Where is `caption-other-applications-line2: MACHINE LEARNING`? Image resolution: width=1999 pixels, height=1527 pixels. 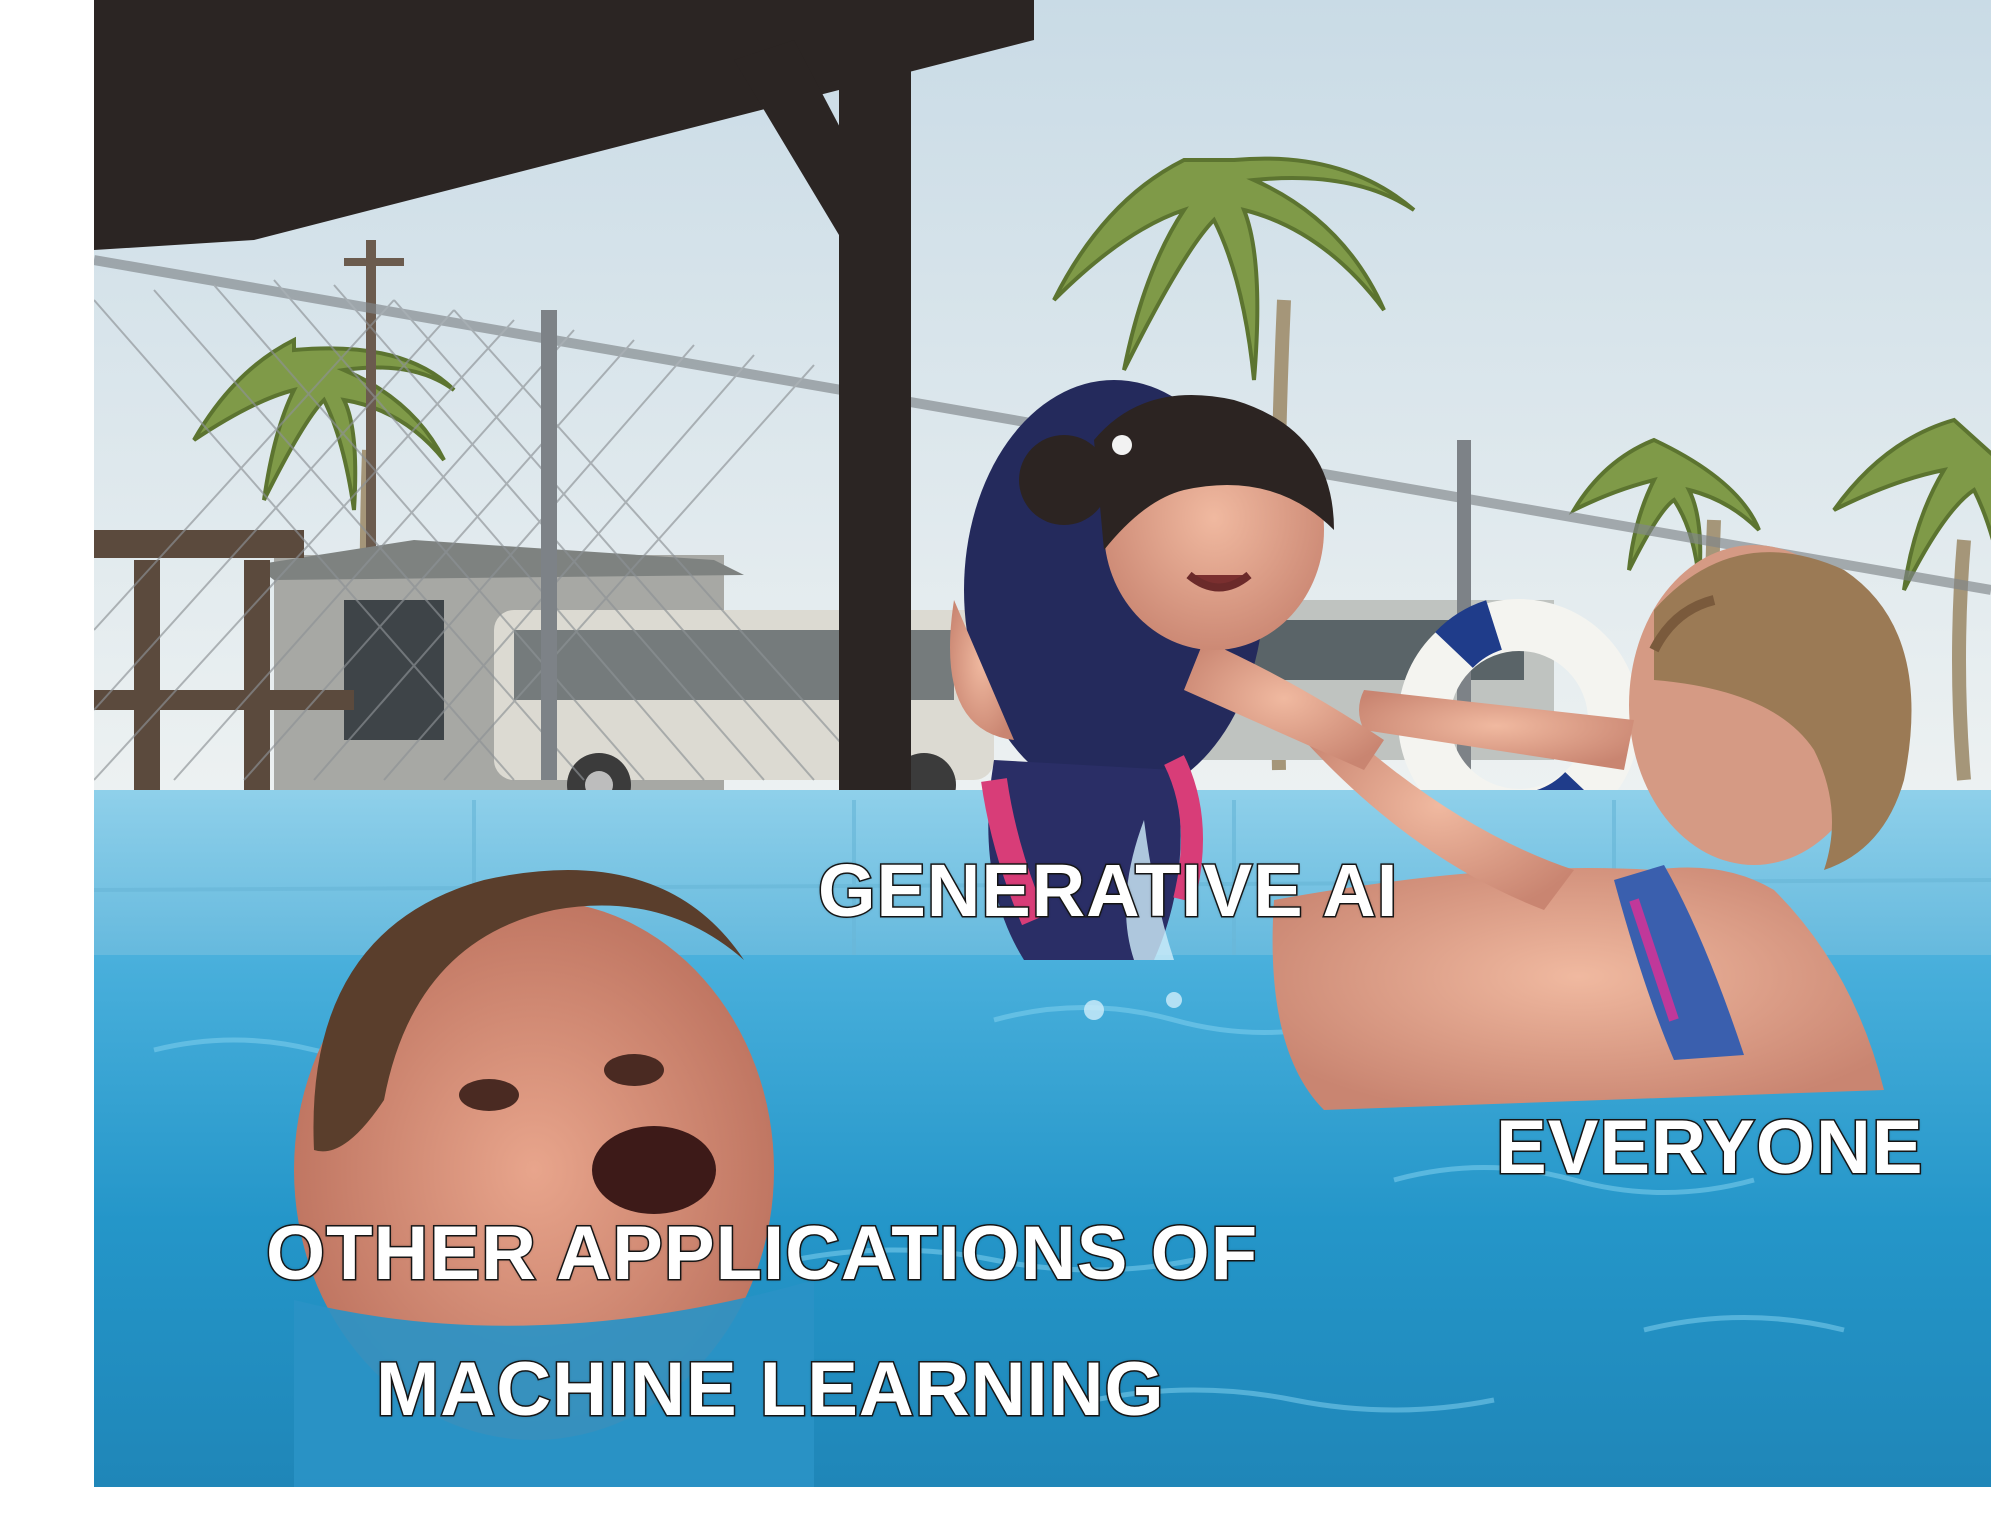
caption-other-applications-line2: MACHINE LEARNING is located at coordinates (770, 1390).